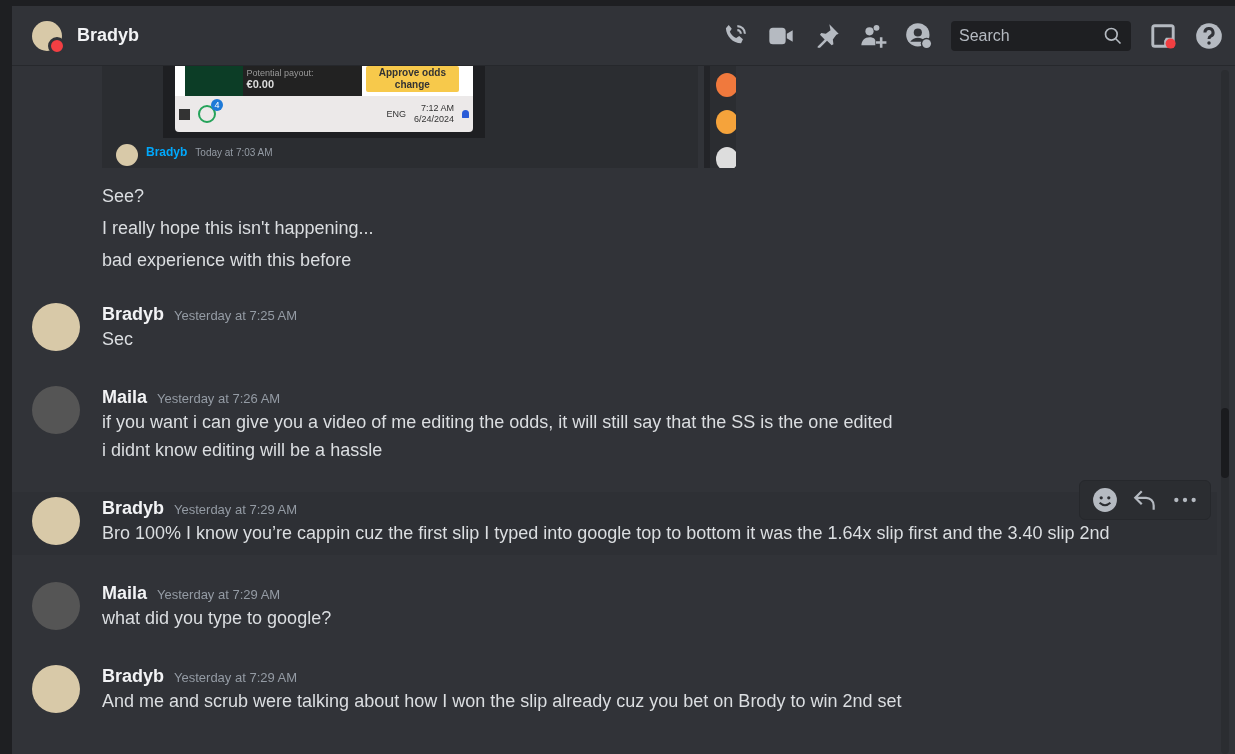 This screenshot has width=1235, height=754. Describe the element at coordinates (396, 114) in the screenshot. I see `language-indicator: ENG` at that location.